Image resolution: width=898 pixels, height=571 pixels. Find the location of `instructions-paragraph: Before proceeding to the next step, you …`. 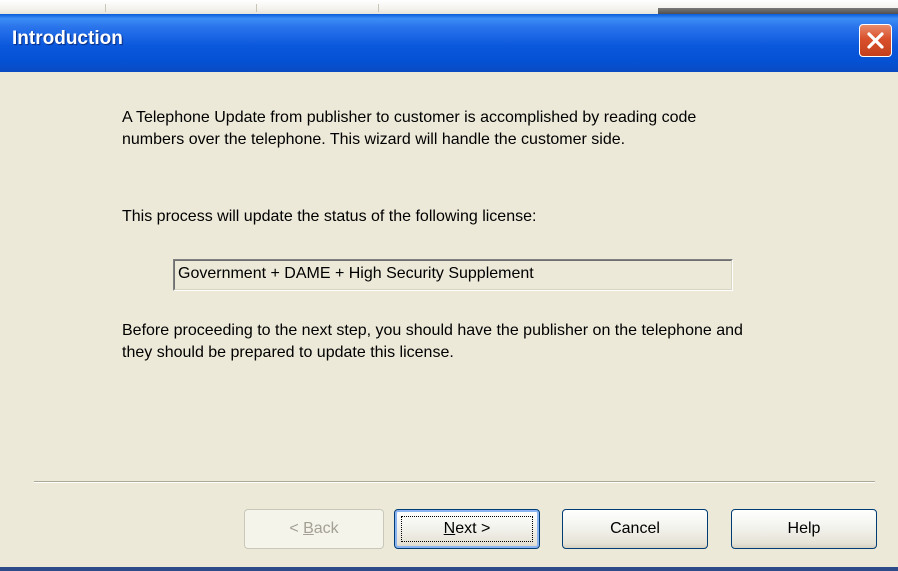

instructions-paragraph: Before proceeding to the next step, you … is located at coordinates (432, 341).